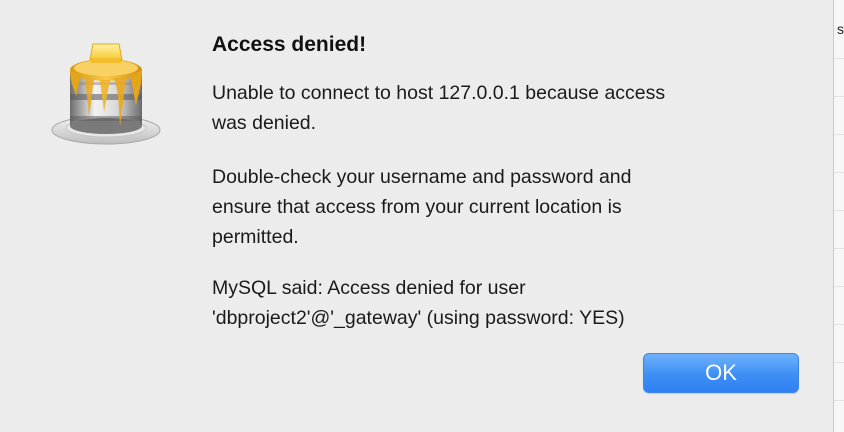  What do you see at coordinates (108, 91) in the screenshot?
I see `sequel-pro-pancake-icon` at bounding box center [108, 91].